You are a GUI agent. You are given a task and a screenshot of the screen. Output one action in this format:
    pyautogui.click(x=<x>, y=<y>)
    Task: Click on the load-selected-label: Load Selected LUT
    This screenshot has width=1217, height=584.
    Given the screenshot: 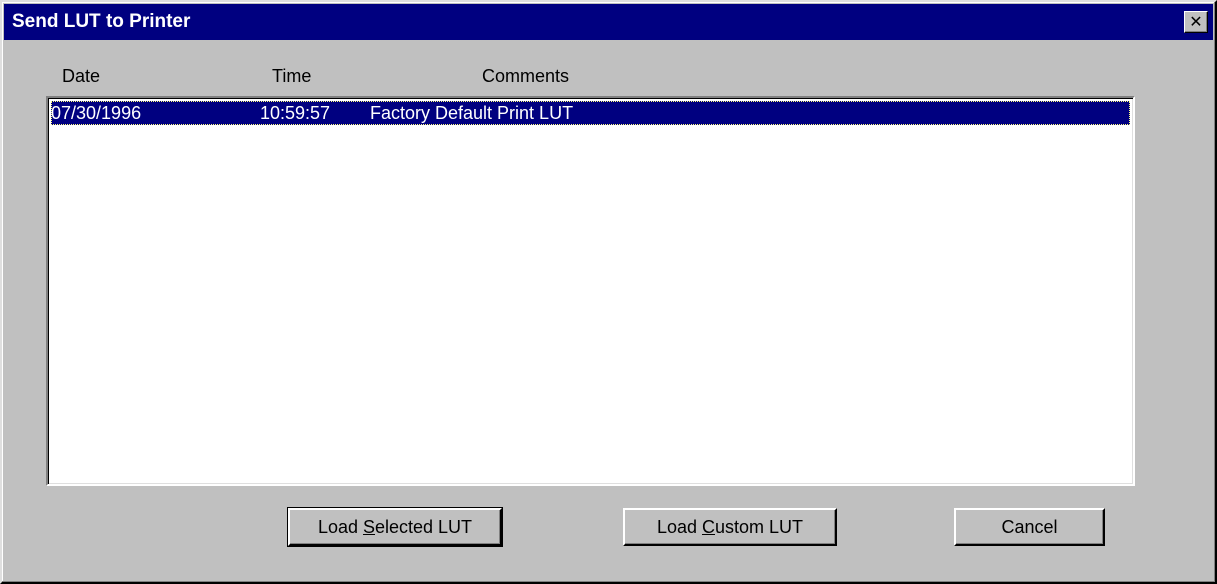 What is the action you would take?
    pyautogui.click(x=395, y=526)
    